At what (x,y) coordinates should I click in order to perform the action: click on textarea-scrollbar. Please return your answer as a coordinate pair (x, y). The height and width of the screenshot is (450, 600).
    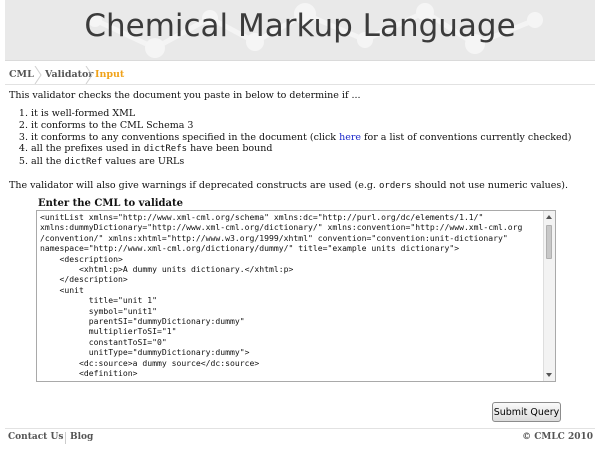
    Looking at the image, I should click on (549, 296).